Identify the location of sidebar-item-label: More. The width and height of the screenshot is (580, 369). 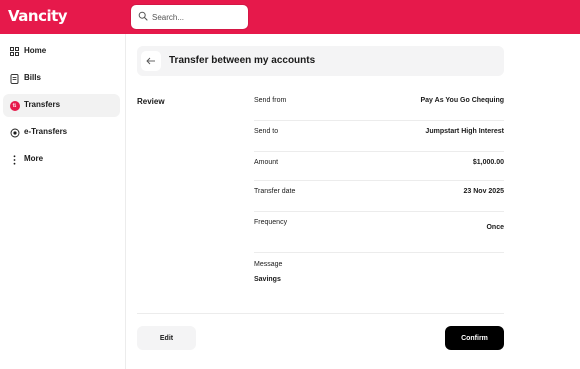
(34, 158).